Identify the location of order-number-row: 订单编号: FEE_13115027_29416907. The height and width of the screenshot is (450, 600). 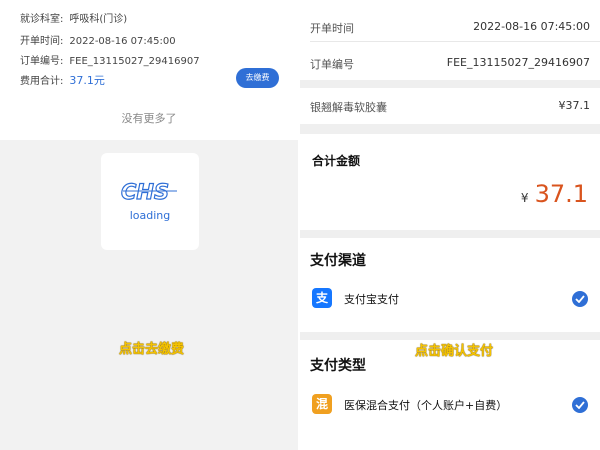
(110, 59).